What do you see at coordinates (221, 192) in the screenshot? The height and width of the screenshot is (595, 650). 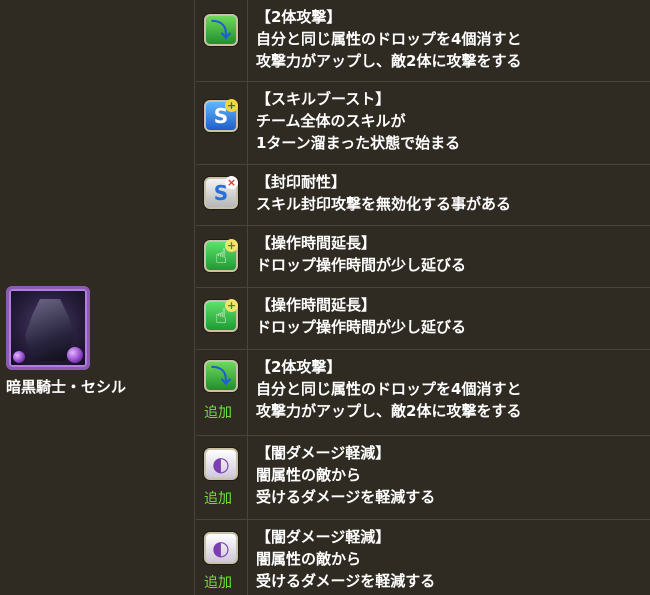 I see `skill-bind-resist-icon: S ×` at bounding box center [221, 192].